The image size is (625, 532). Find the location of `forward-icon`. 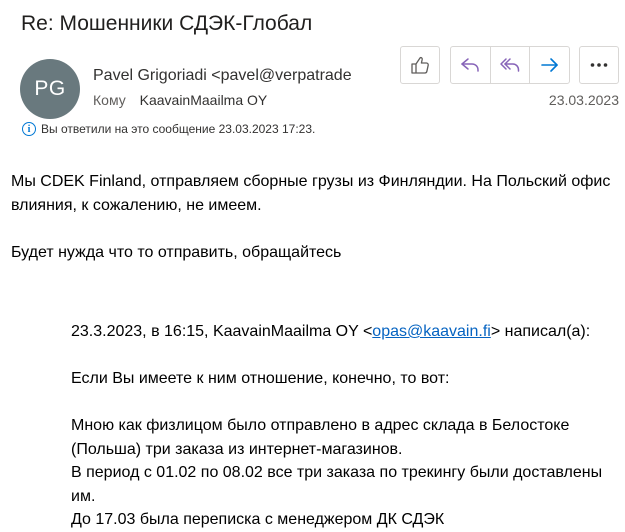

forward-icon is located at coordinates (549, 65).